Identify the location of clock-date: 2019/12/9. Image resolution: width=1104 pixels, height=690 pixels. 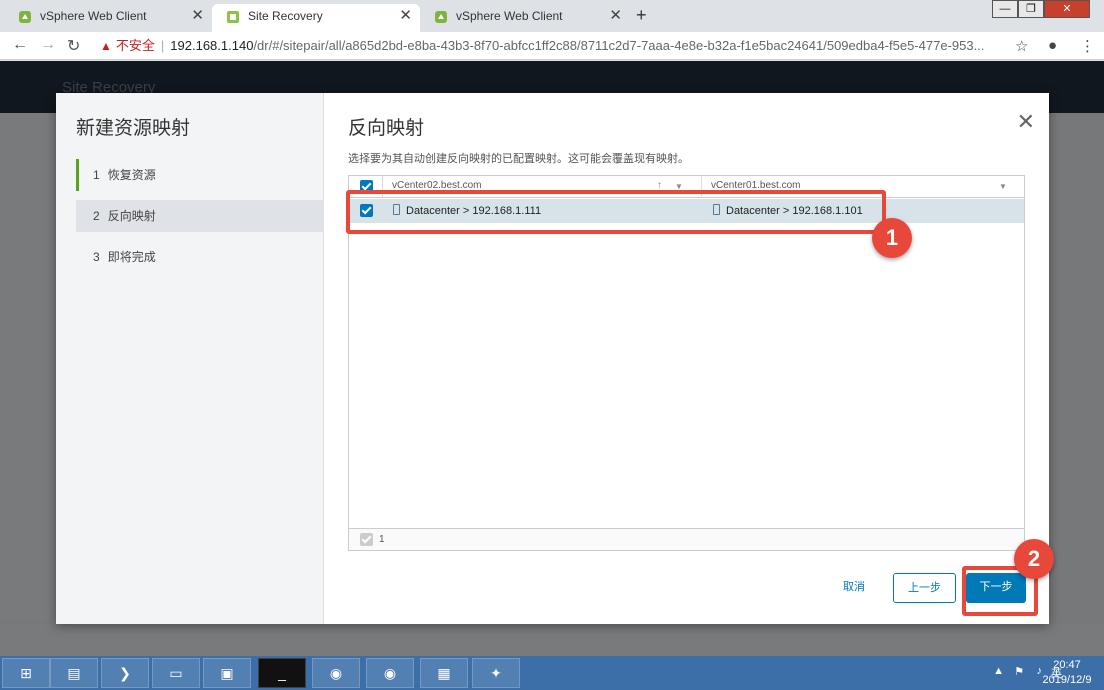
(1067, 680).